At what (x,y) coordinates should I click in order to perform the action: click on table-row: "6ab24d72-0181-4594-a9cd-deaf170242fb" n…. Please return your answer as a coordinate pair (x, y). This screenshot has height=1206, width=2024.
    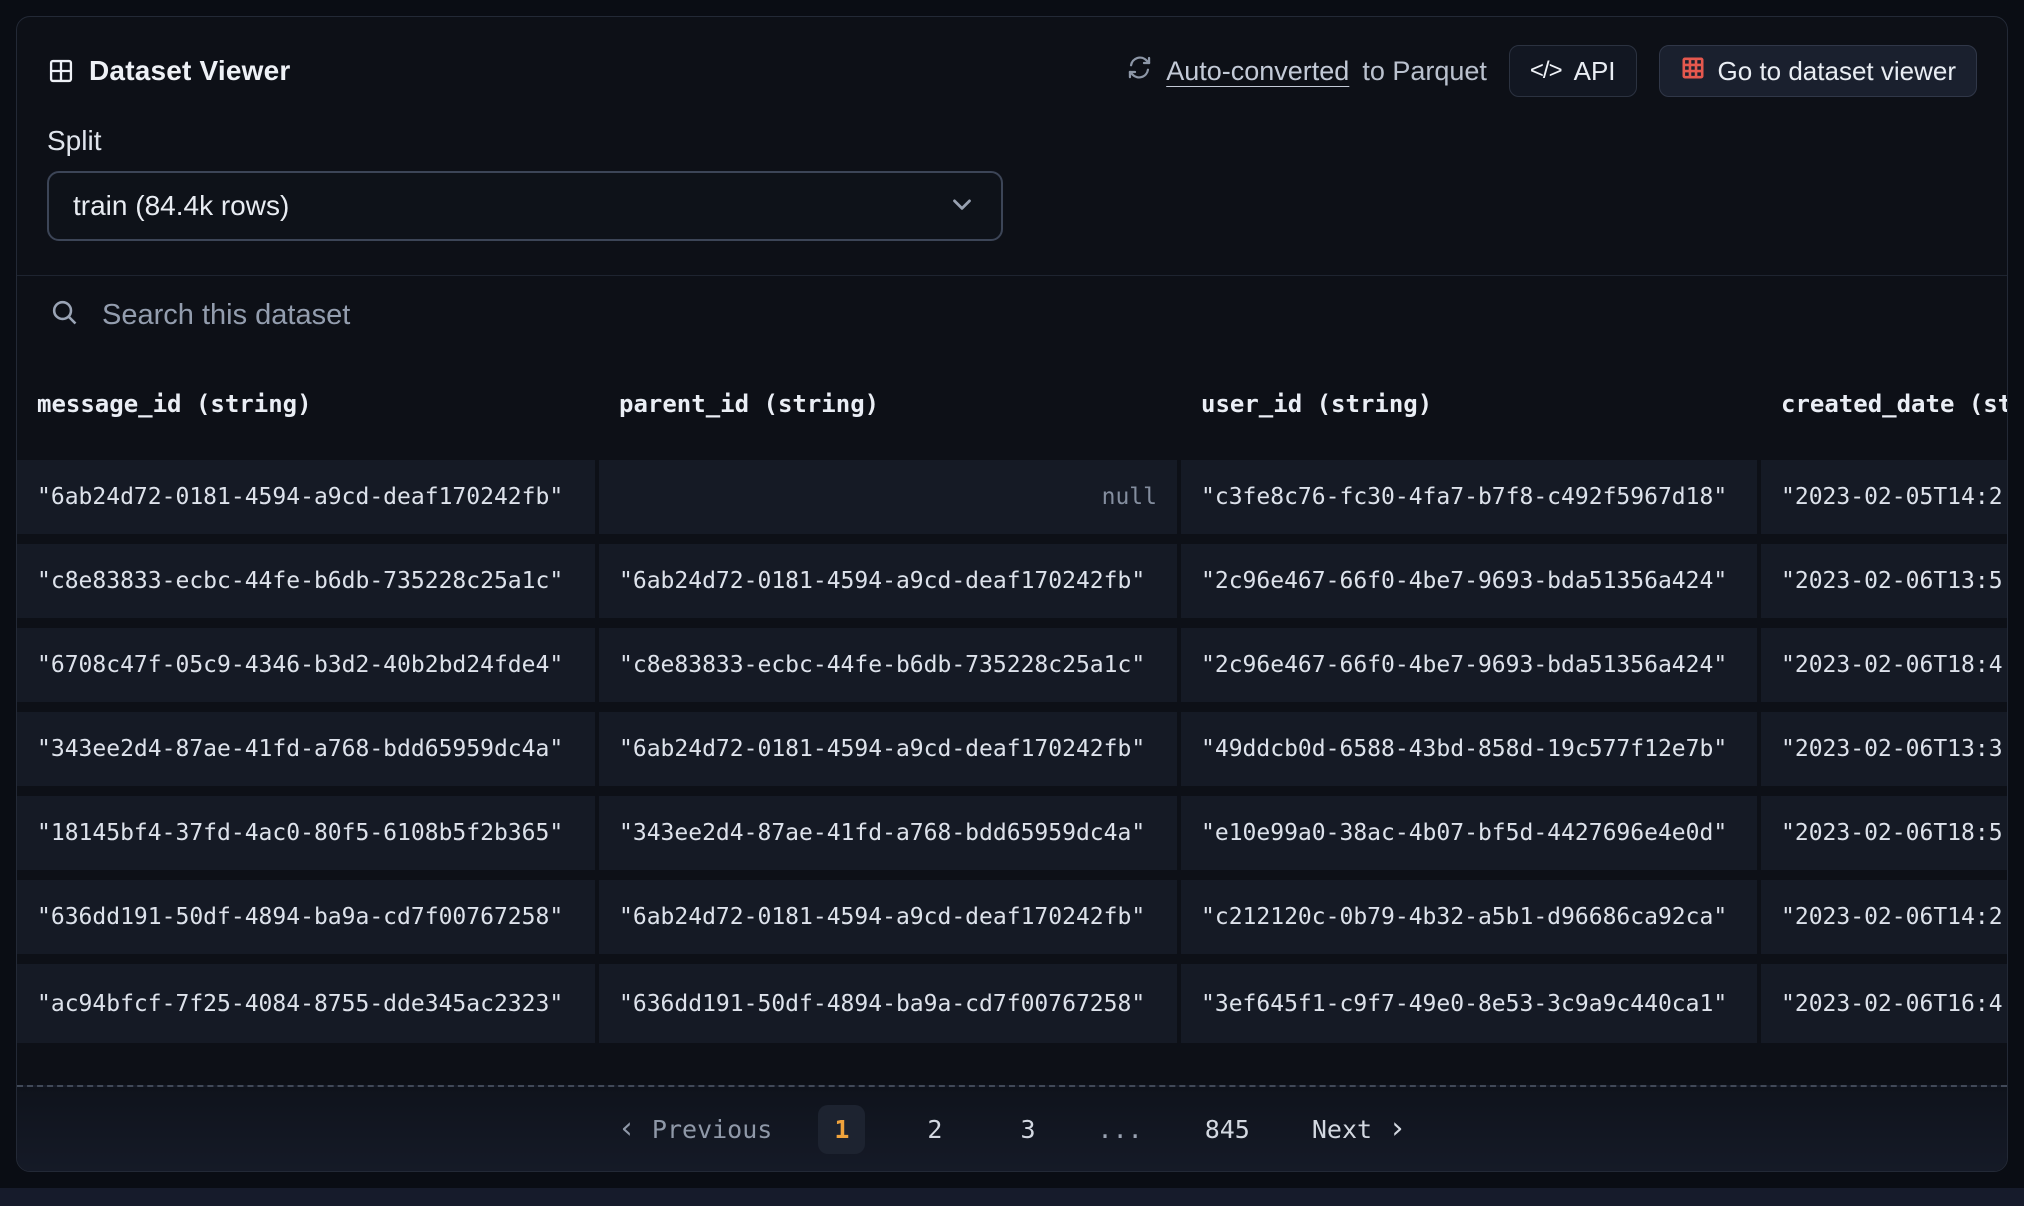
    Looking at the image, I should click on (1012, 497).